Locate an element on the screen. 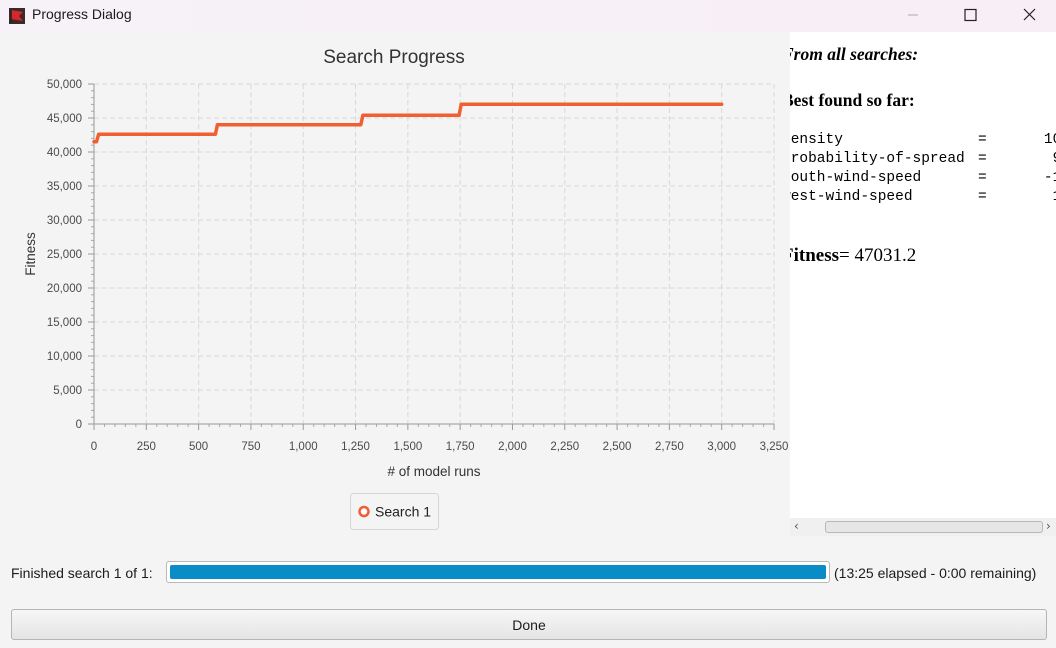 The height and width of the screenshot is (648, 1056). x-tick-label: 0 is located at coordinates (94, 447).